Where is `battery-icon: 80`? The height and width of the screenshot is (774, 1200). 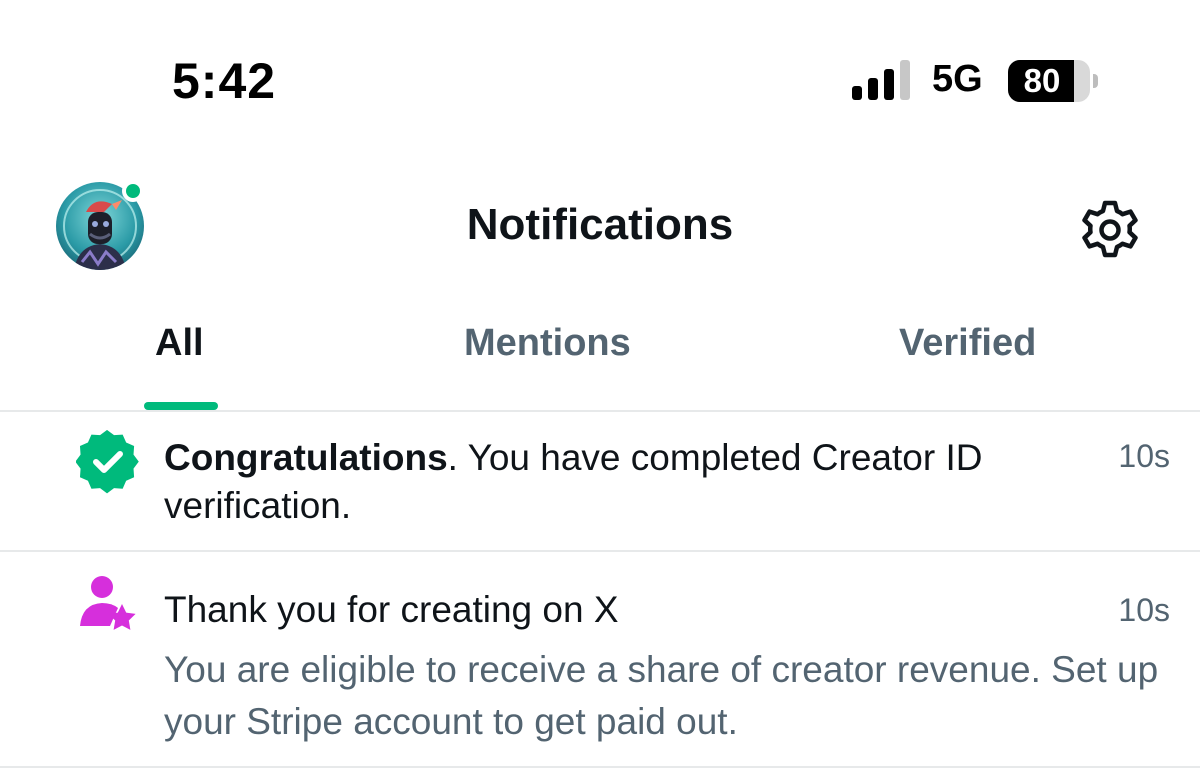 battery-icon: 80 is located at coordinates (1053, 81).